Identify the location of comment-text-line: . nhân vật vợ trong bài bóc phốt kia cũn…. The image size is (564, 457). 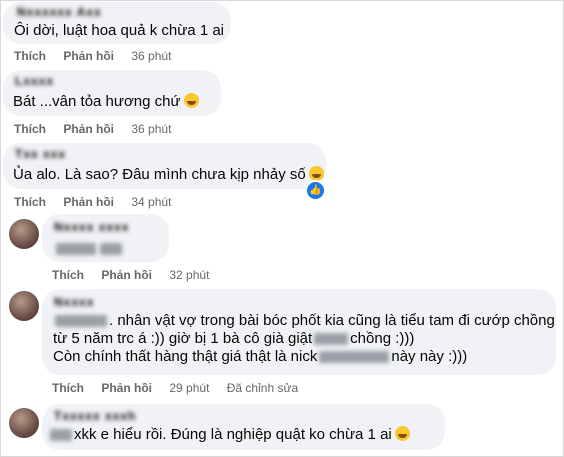
(304, 321).